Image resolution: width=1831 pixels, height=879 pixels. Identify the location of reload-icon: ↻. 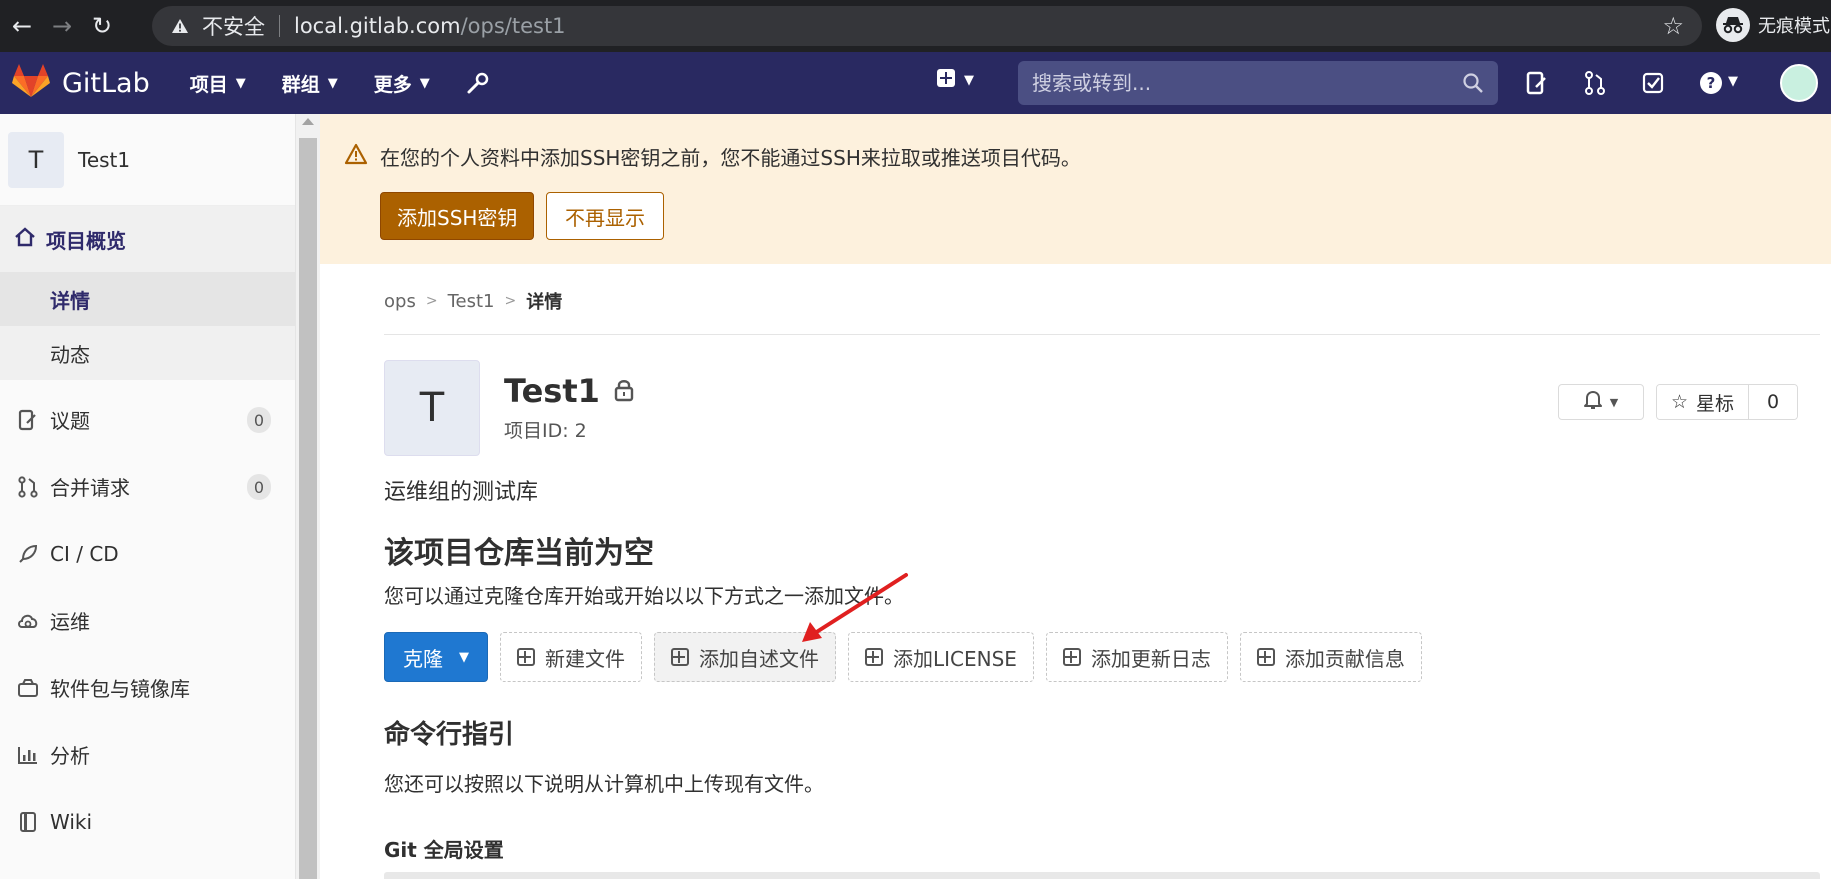
(102, 26).